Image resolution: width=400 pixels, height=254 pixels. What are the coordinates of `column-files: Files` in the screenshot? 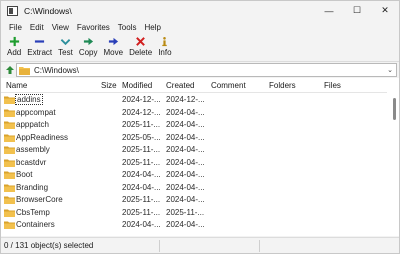 It's located at (332, 85).